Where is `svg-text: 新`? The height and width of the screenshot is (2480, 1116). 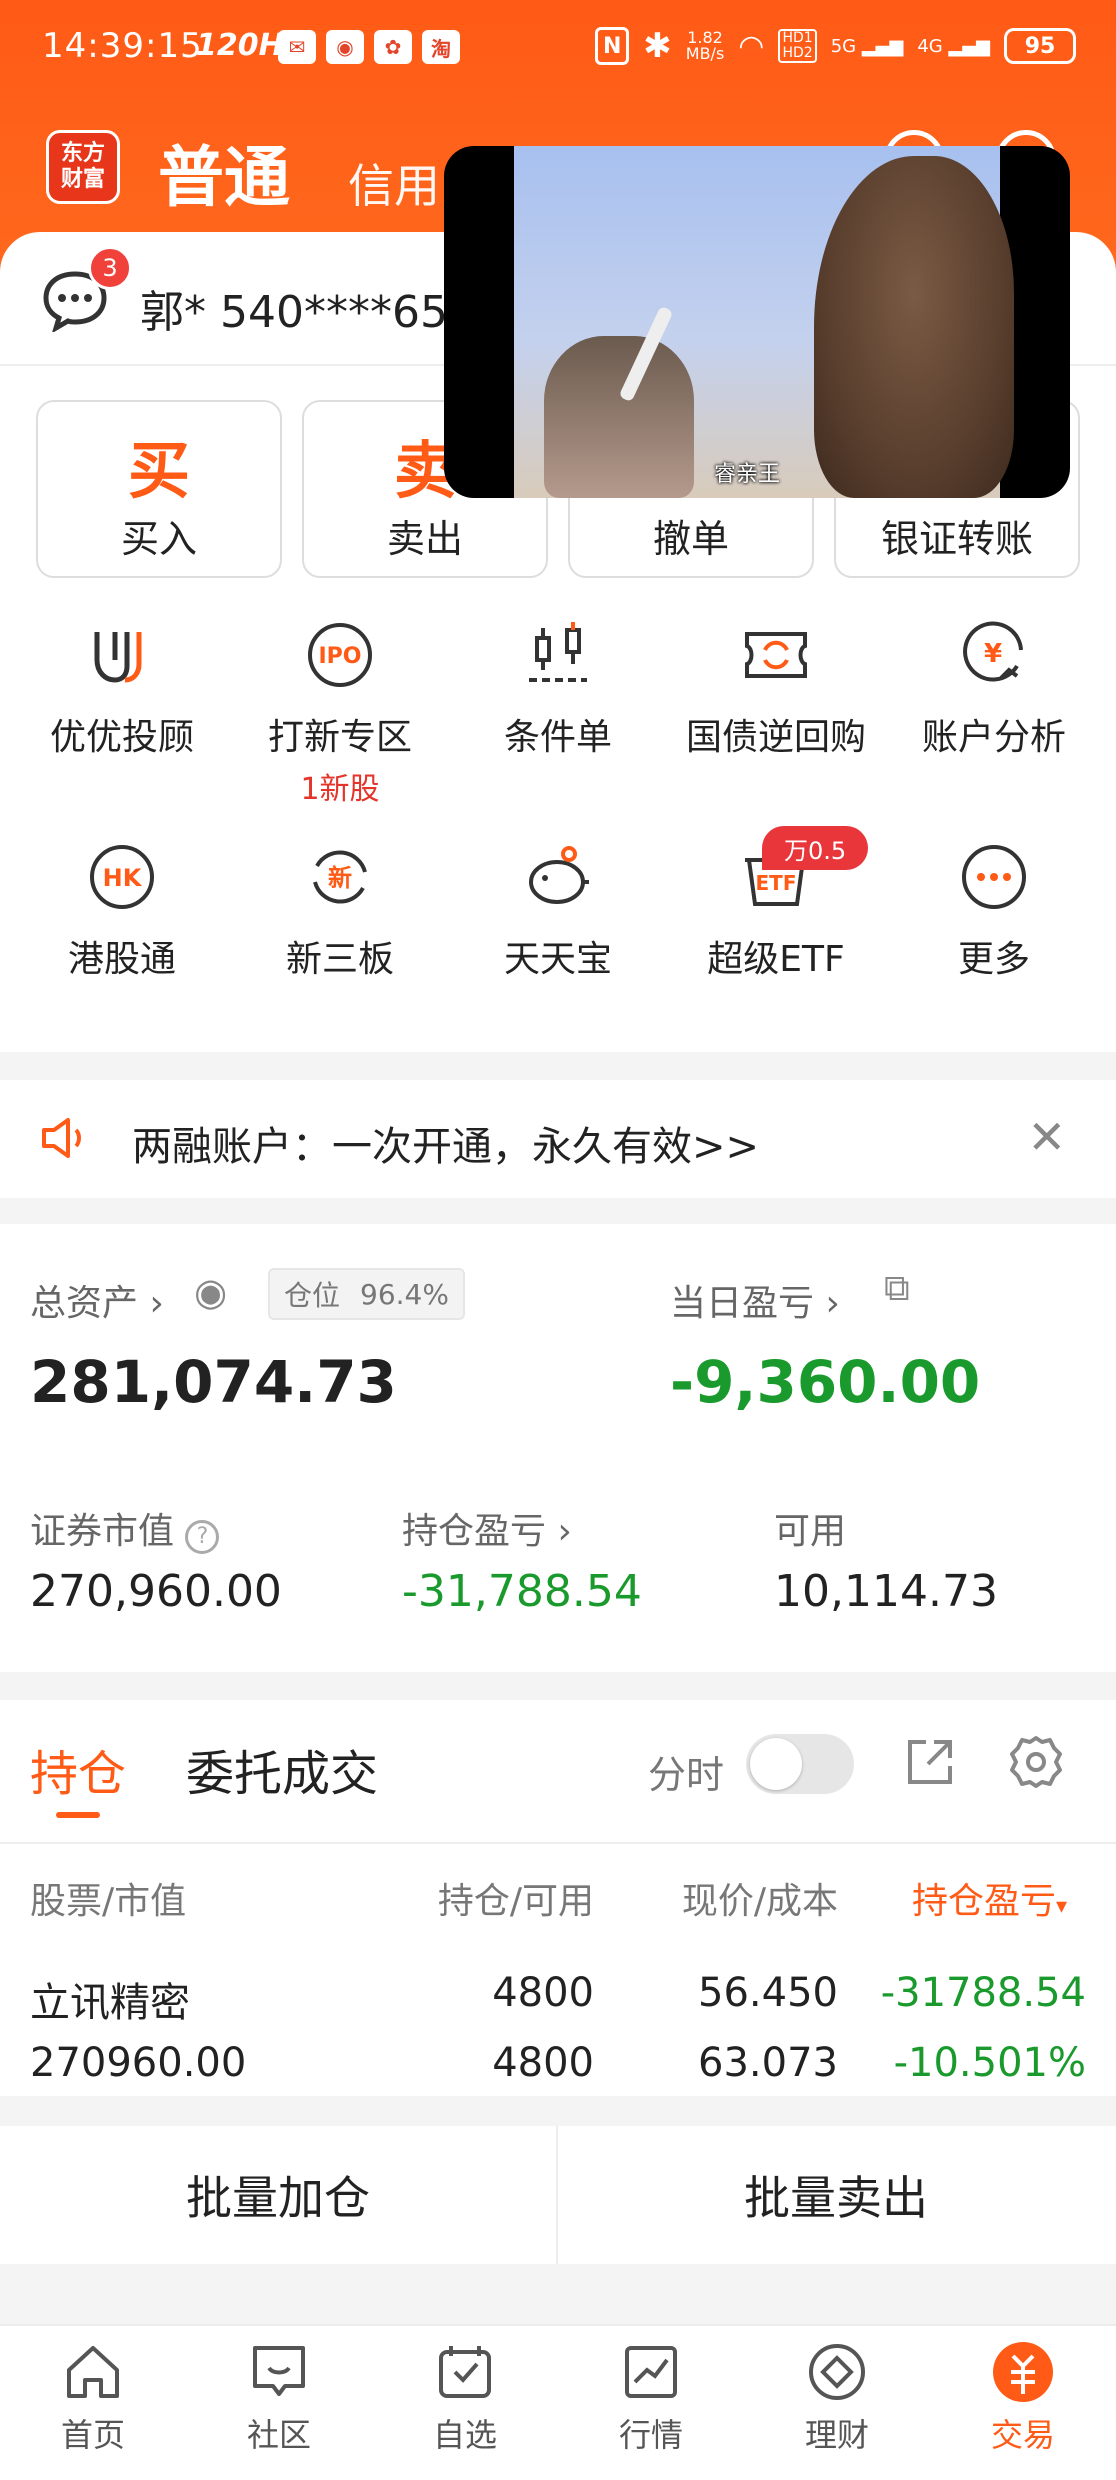
svg-text: 新 is located at coordinates (340, 878).